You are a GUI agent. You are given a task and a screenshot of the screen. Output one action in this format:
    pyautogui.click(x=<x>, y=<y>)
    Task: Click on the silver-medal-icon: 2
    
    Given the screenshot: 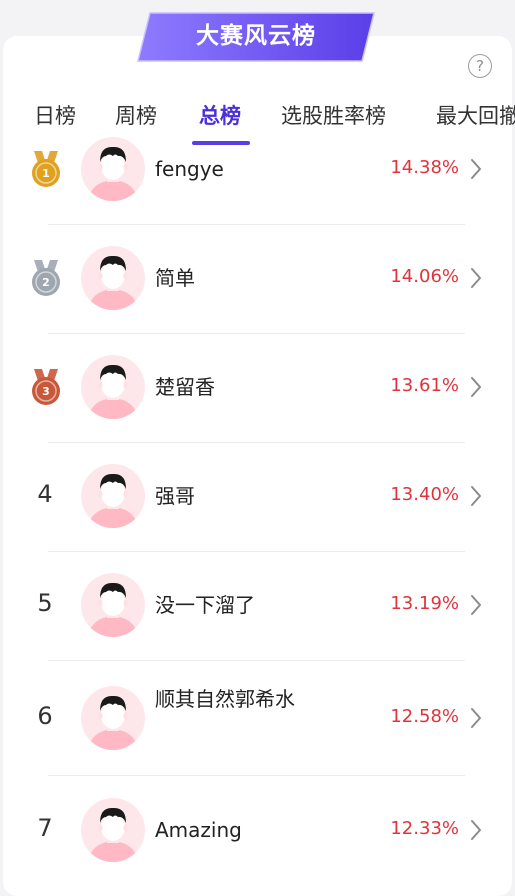 What is the action you would take?
    pyautogui.click(x=46, y=278)
    